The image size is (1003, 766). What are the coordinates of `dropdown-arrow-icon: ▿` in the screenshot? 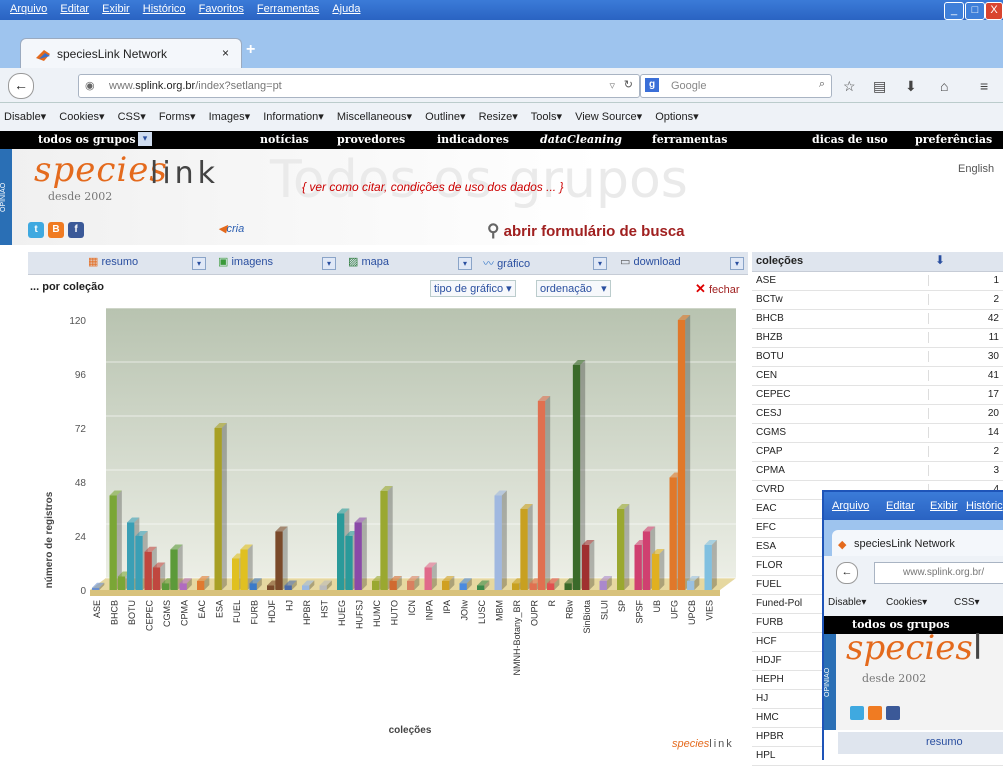 It's located at (612, 85).